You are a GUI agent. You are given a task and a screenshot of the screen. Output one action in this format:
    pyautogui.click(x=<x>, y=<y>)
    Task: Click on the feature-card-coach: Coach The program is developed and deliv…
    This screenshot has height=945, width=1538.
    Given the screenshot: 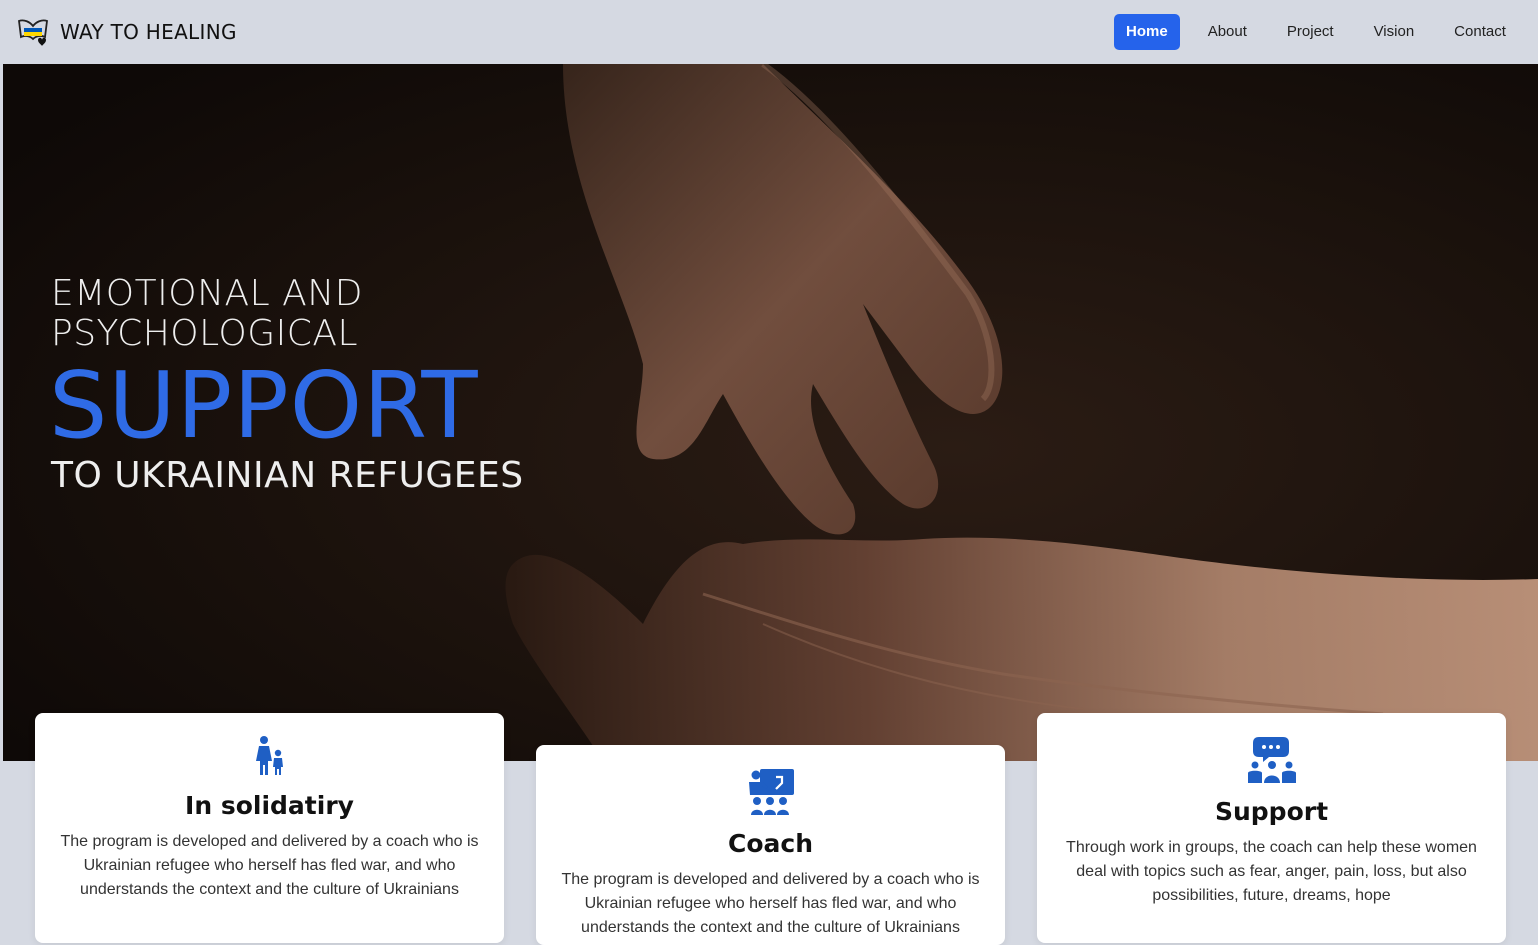 What is the action you would take?
    pyautogui.click(x=770, y=845)
    